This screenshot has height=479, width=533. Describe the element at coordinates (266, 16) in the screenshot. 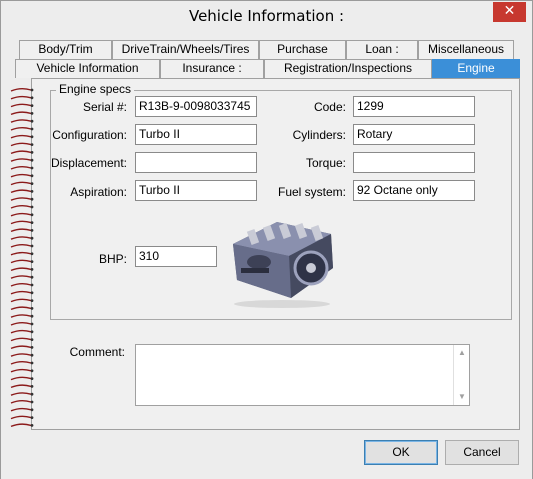

I see `title-bar: Vehicle Information : ✕` at that location.